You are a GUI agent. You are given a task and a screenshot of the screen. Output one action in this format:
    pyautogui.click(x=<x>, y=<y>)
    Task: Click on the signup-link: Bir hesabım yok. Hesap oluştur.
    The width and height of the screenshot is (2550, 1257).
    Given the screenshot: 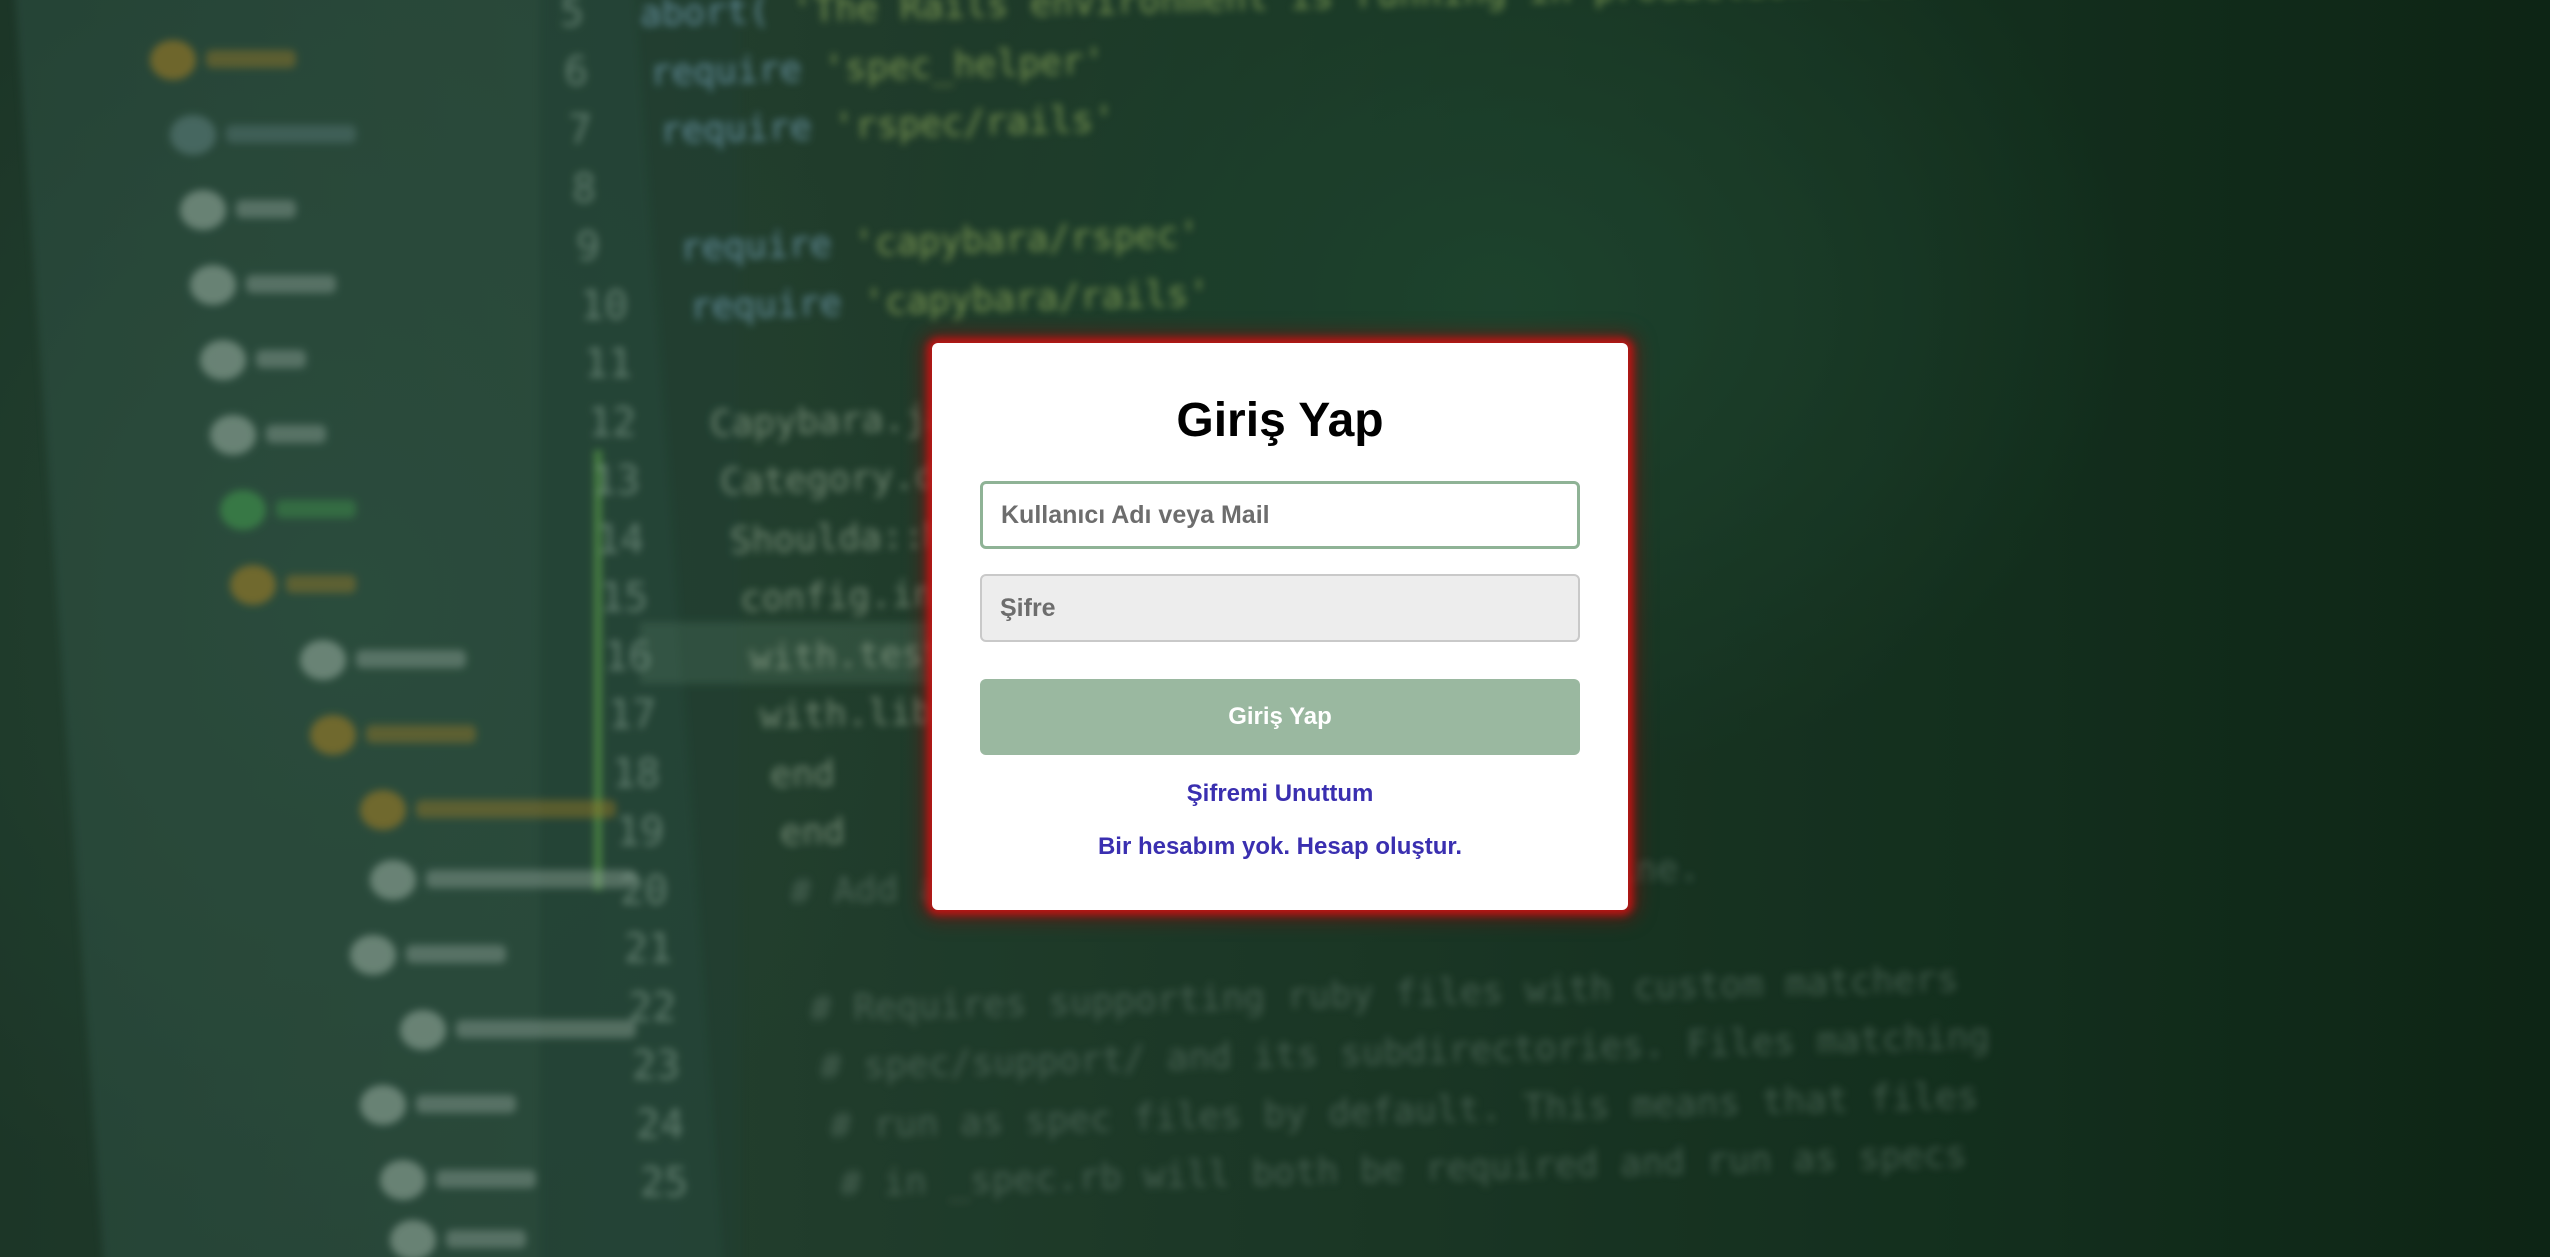 What is the action you would take?
    pyautogui.click(x=1280, y=847)
    